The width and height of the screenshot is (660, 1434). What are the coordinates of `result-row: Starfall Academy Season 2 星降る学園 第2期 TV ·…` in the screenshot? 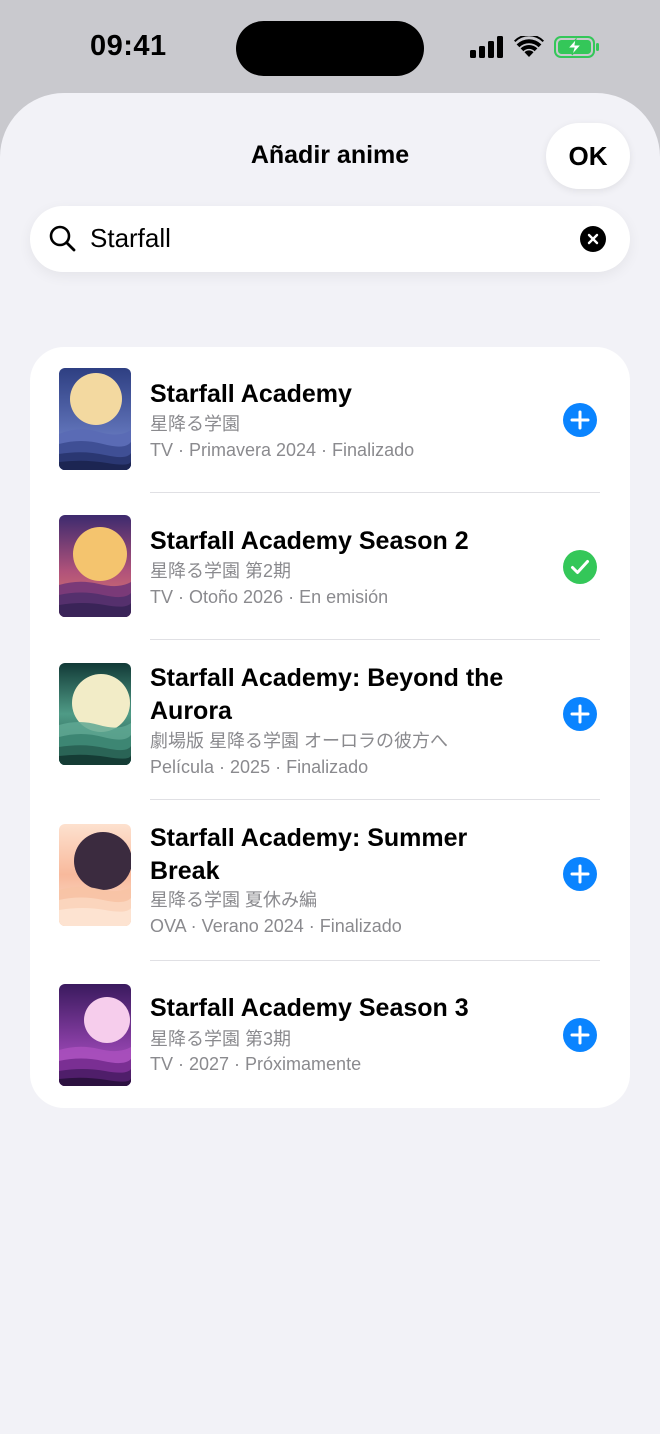 It's located at (330, 566).